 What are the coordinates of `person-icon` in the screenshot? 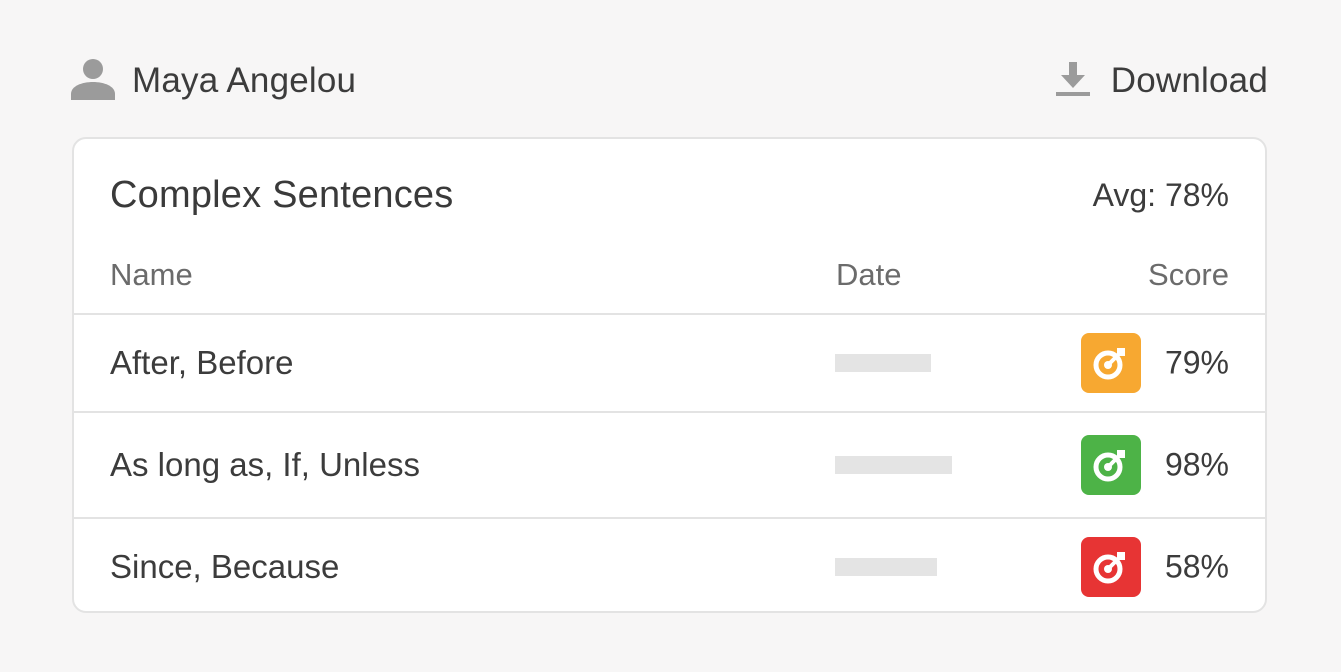 It's located at (93, 81).